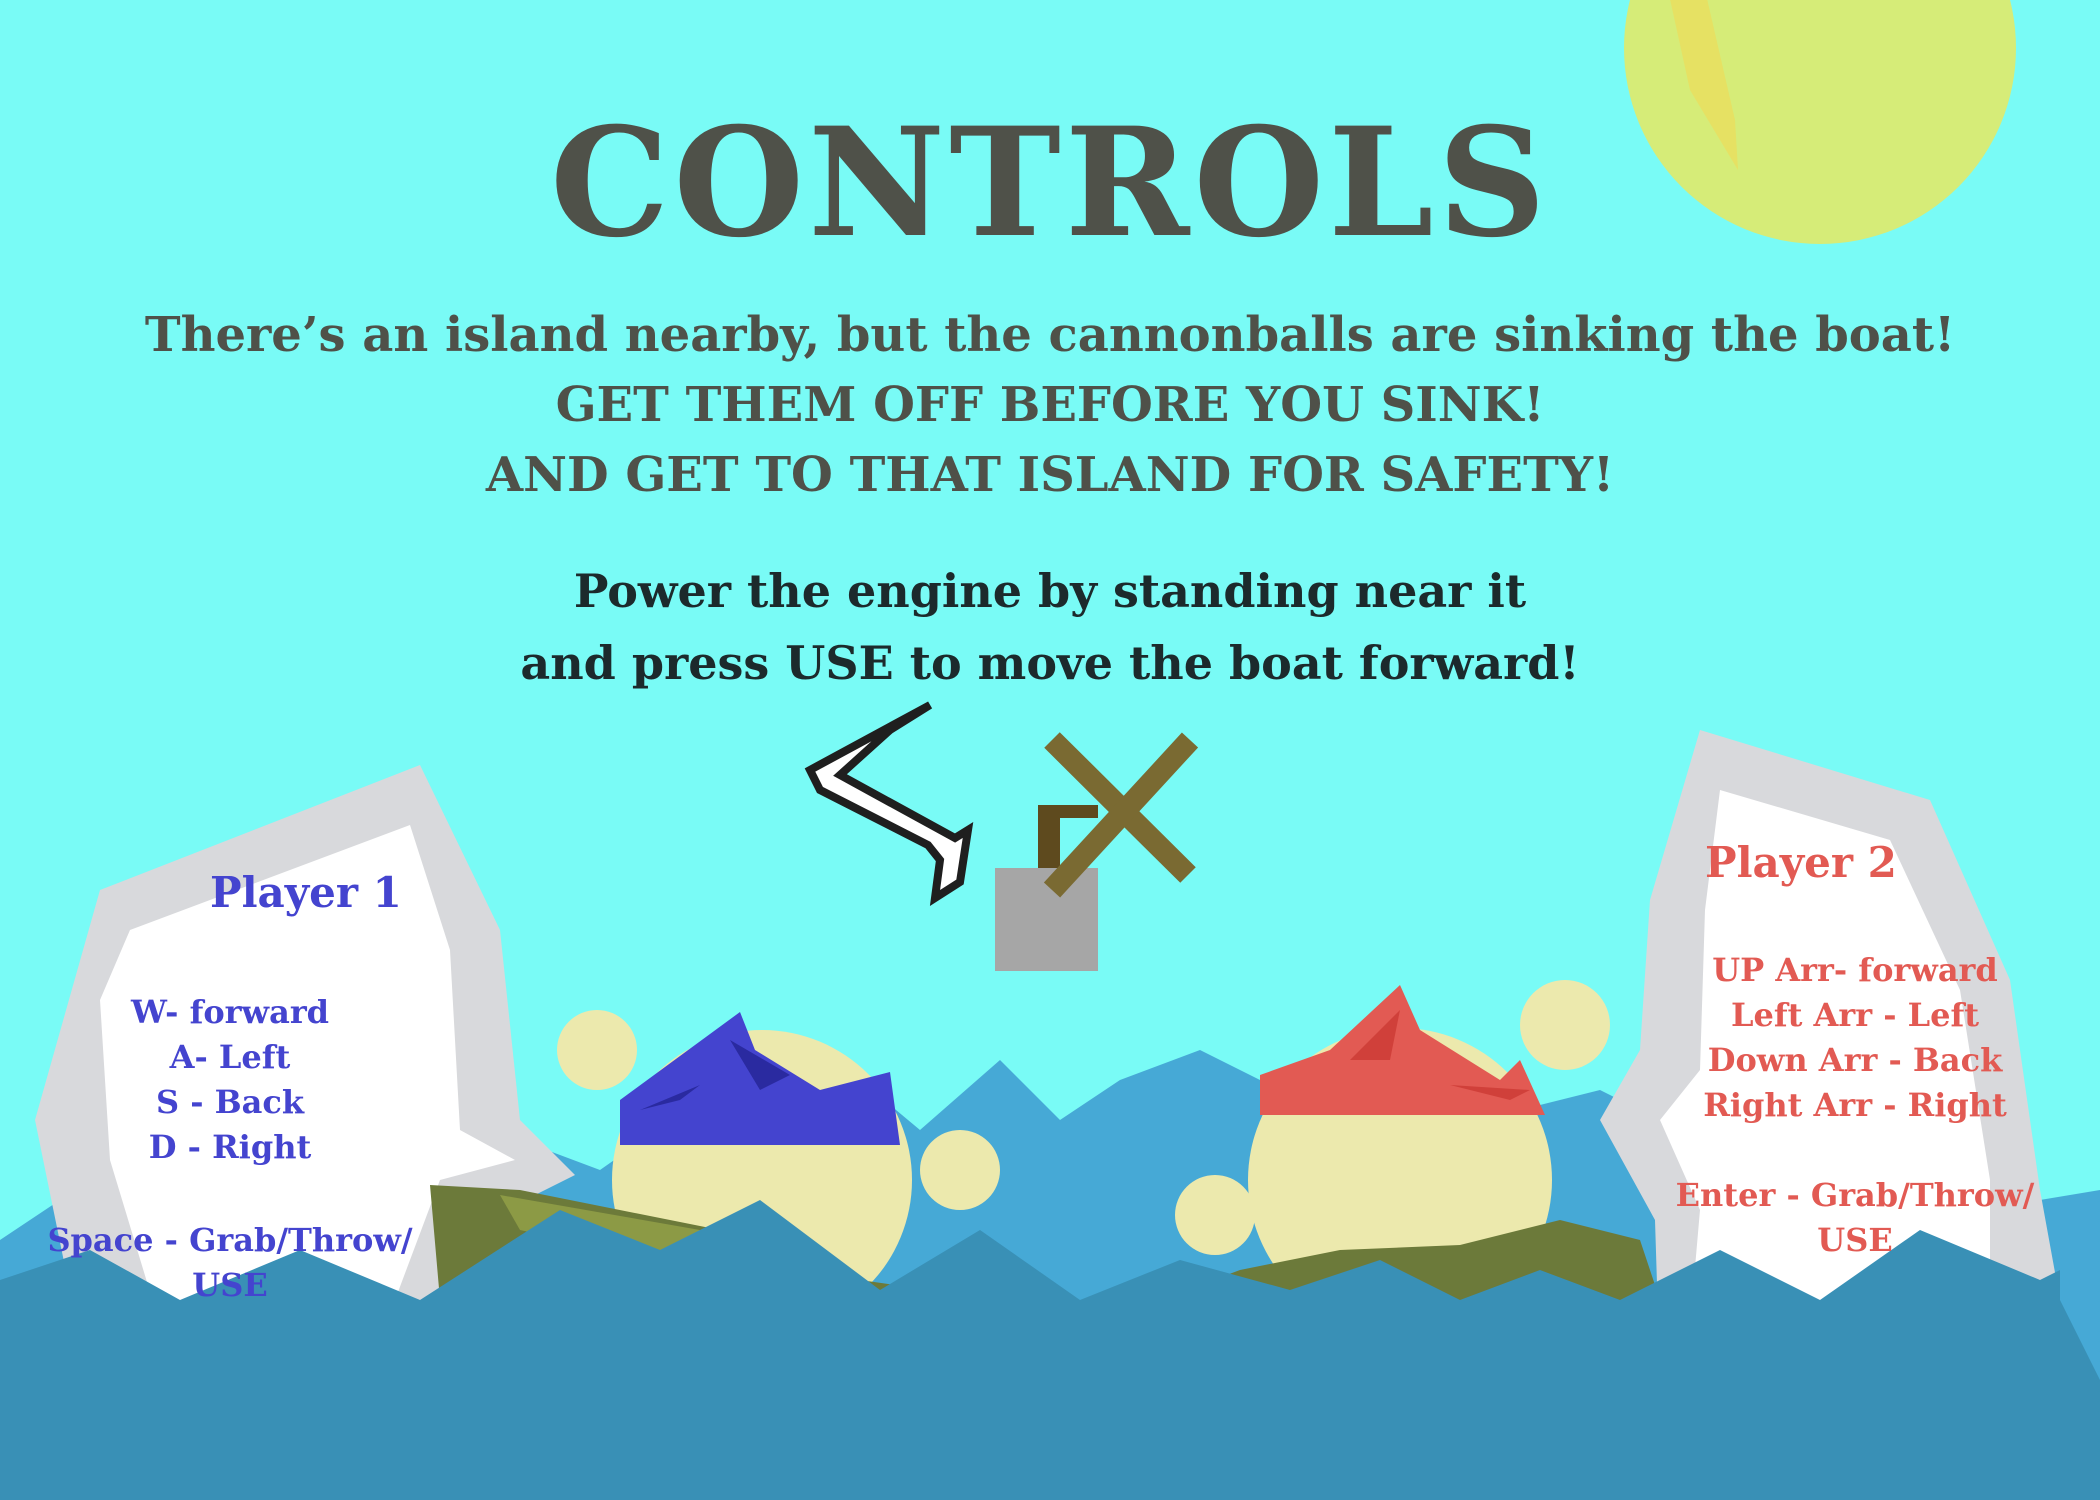  Describe the element at coordinates (1801, 862) in the screenshot. I see `player2-title: Player 2` at that location.